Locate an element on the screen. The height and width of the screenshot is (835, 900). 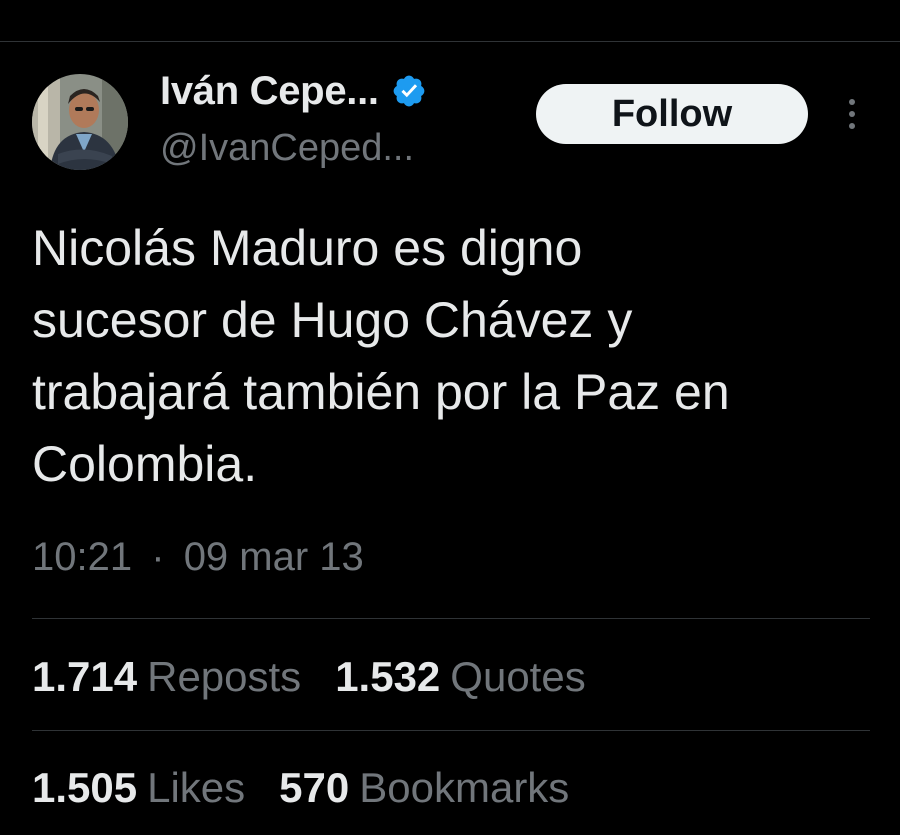
likes-stat: 1.505 Likes is located at coordinates (138, 788).